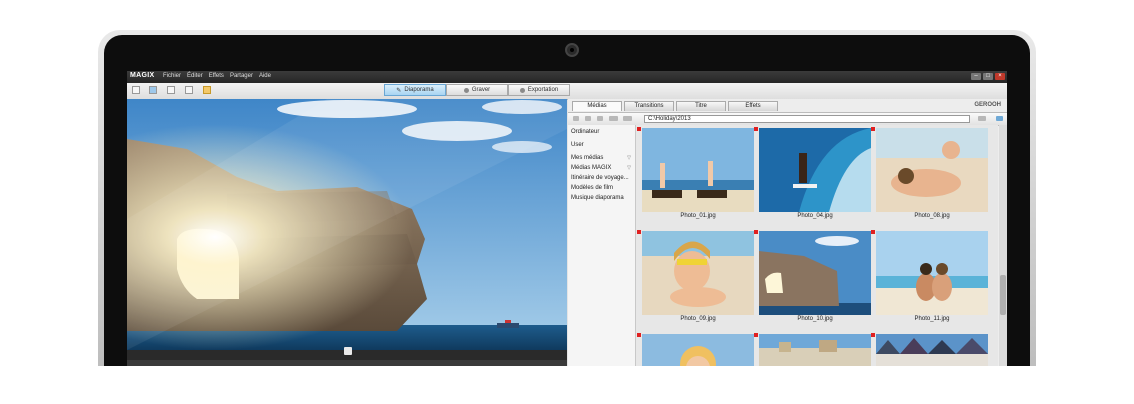  What do you see at coordinates (601, 168) in the screenshot?
I see `tree-item-medias-magix: Médias MAGIX ▽` at bounding box center [601, 168].